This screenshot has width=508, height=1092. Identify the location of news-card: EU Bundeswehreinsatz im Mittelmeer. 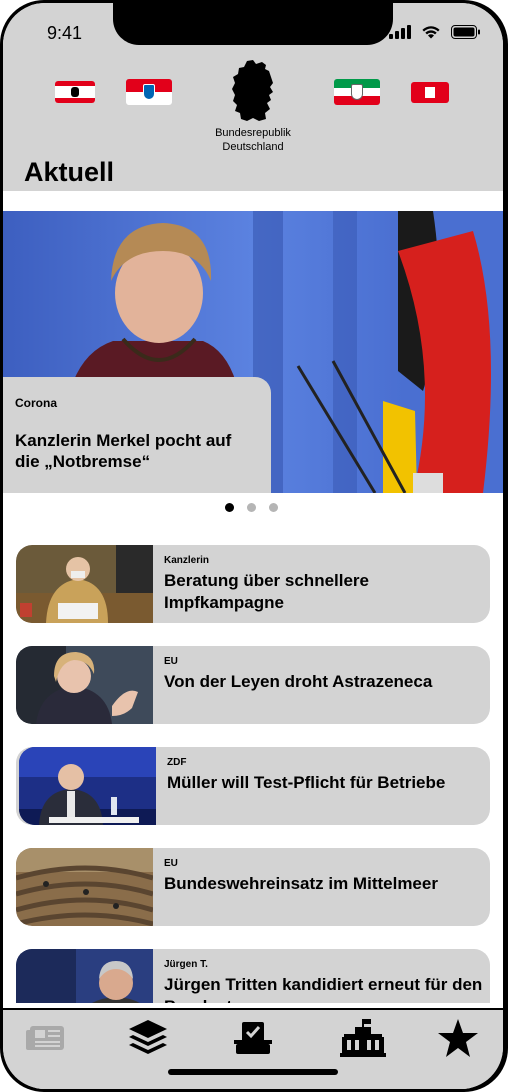
(253, 887).